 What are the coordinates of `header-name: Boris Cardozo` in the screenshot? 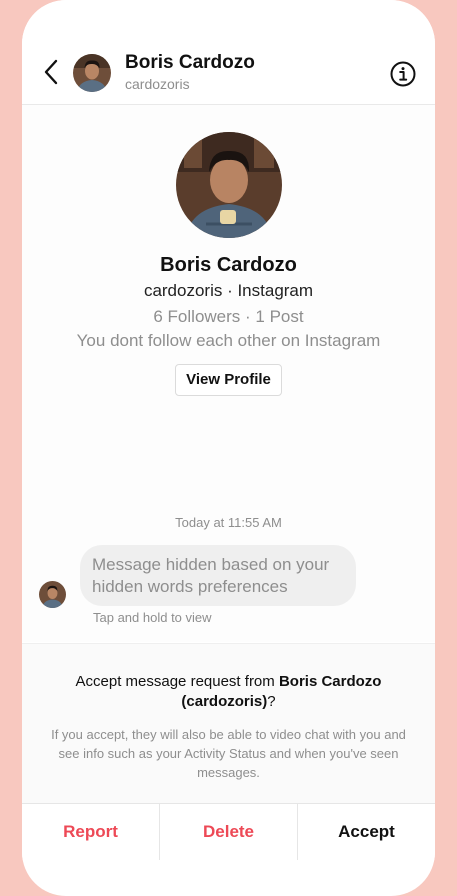 It's located at (190, 63).